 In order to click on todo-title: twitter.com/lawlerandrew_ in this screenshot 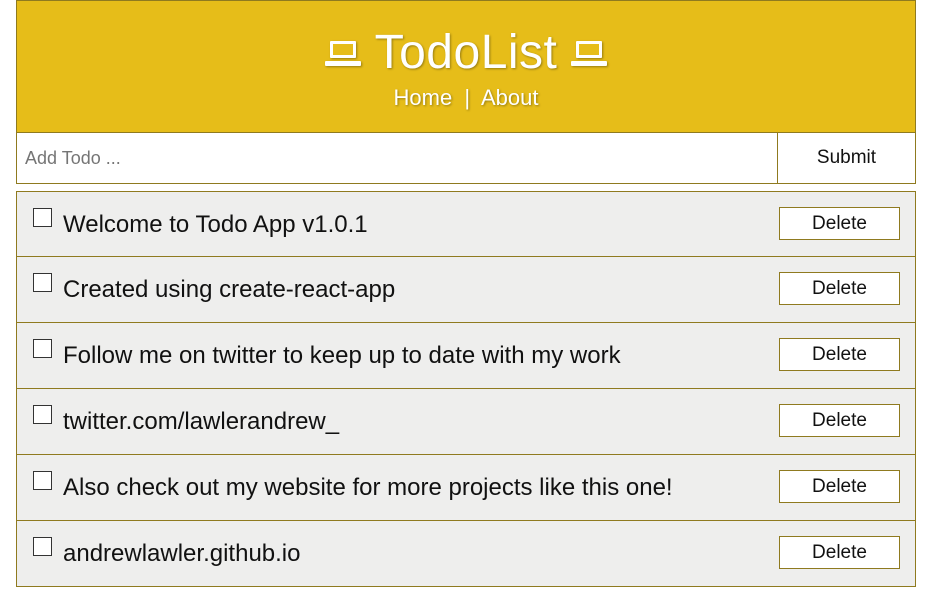, I will do `click(201, 421)`.